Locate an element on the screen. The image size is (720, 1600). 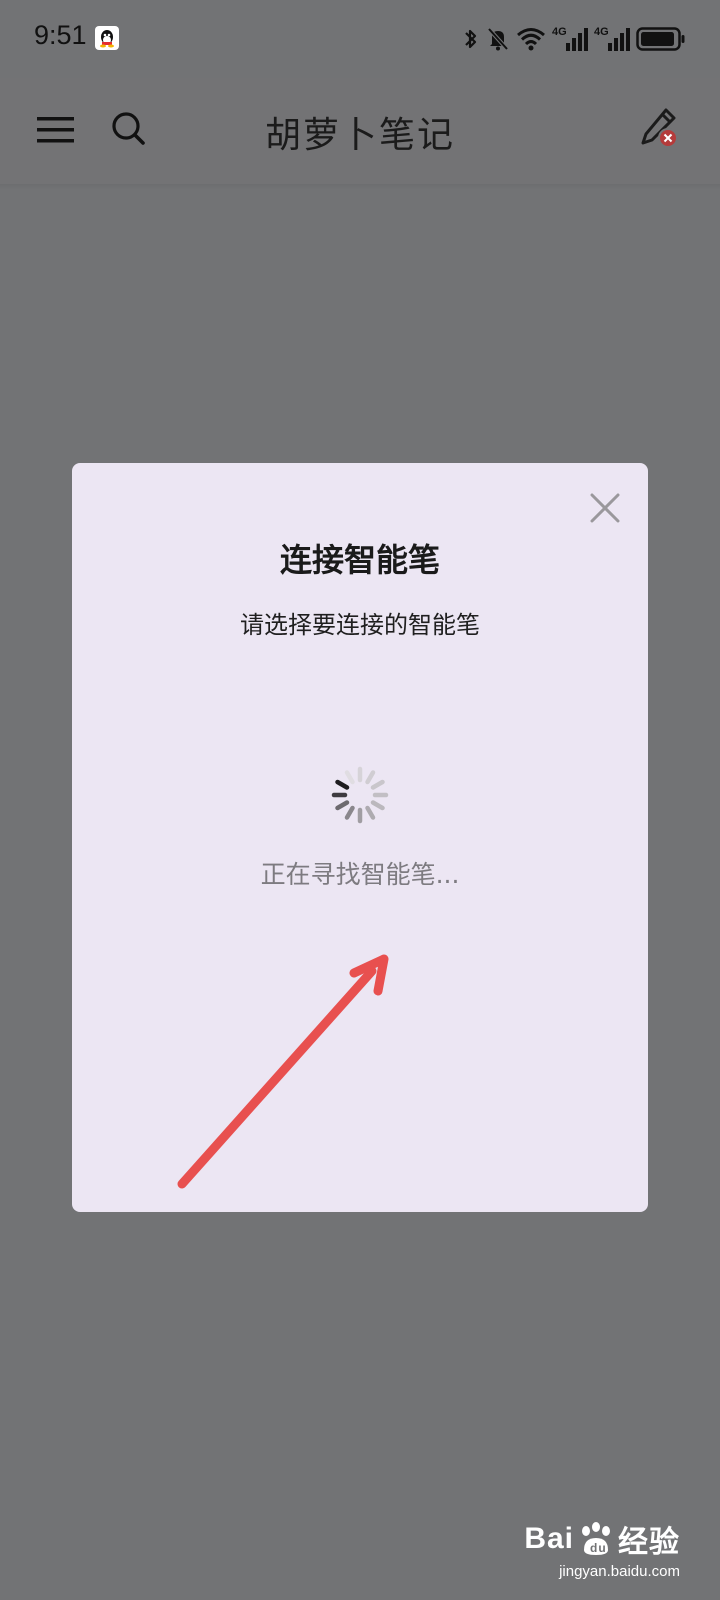
close-icon is located at coordinates (605, 508).